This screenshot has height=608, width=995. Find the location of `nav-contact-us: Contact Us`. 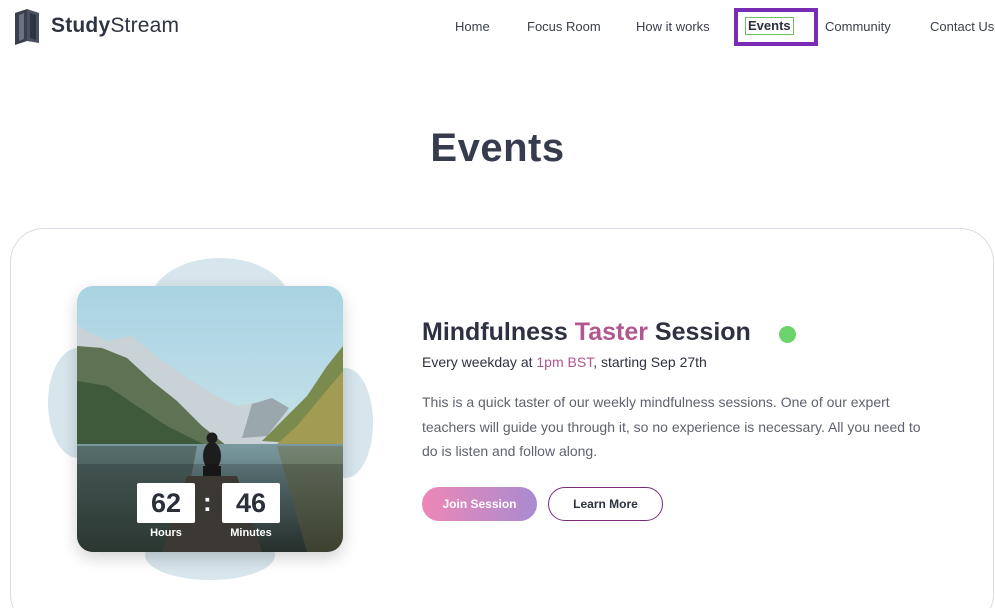

nav-contact-us: Contact Us is located at coordinates (962, 27).